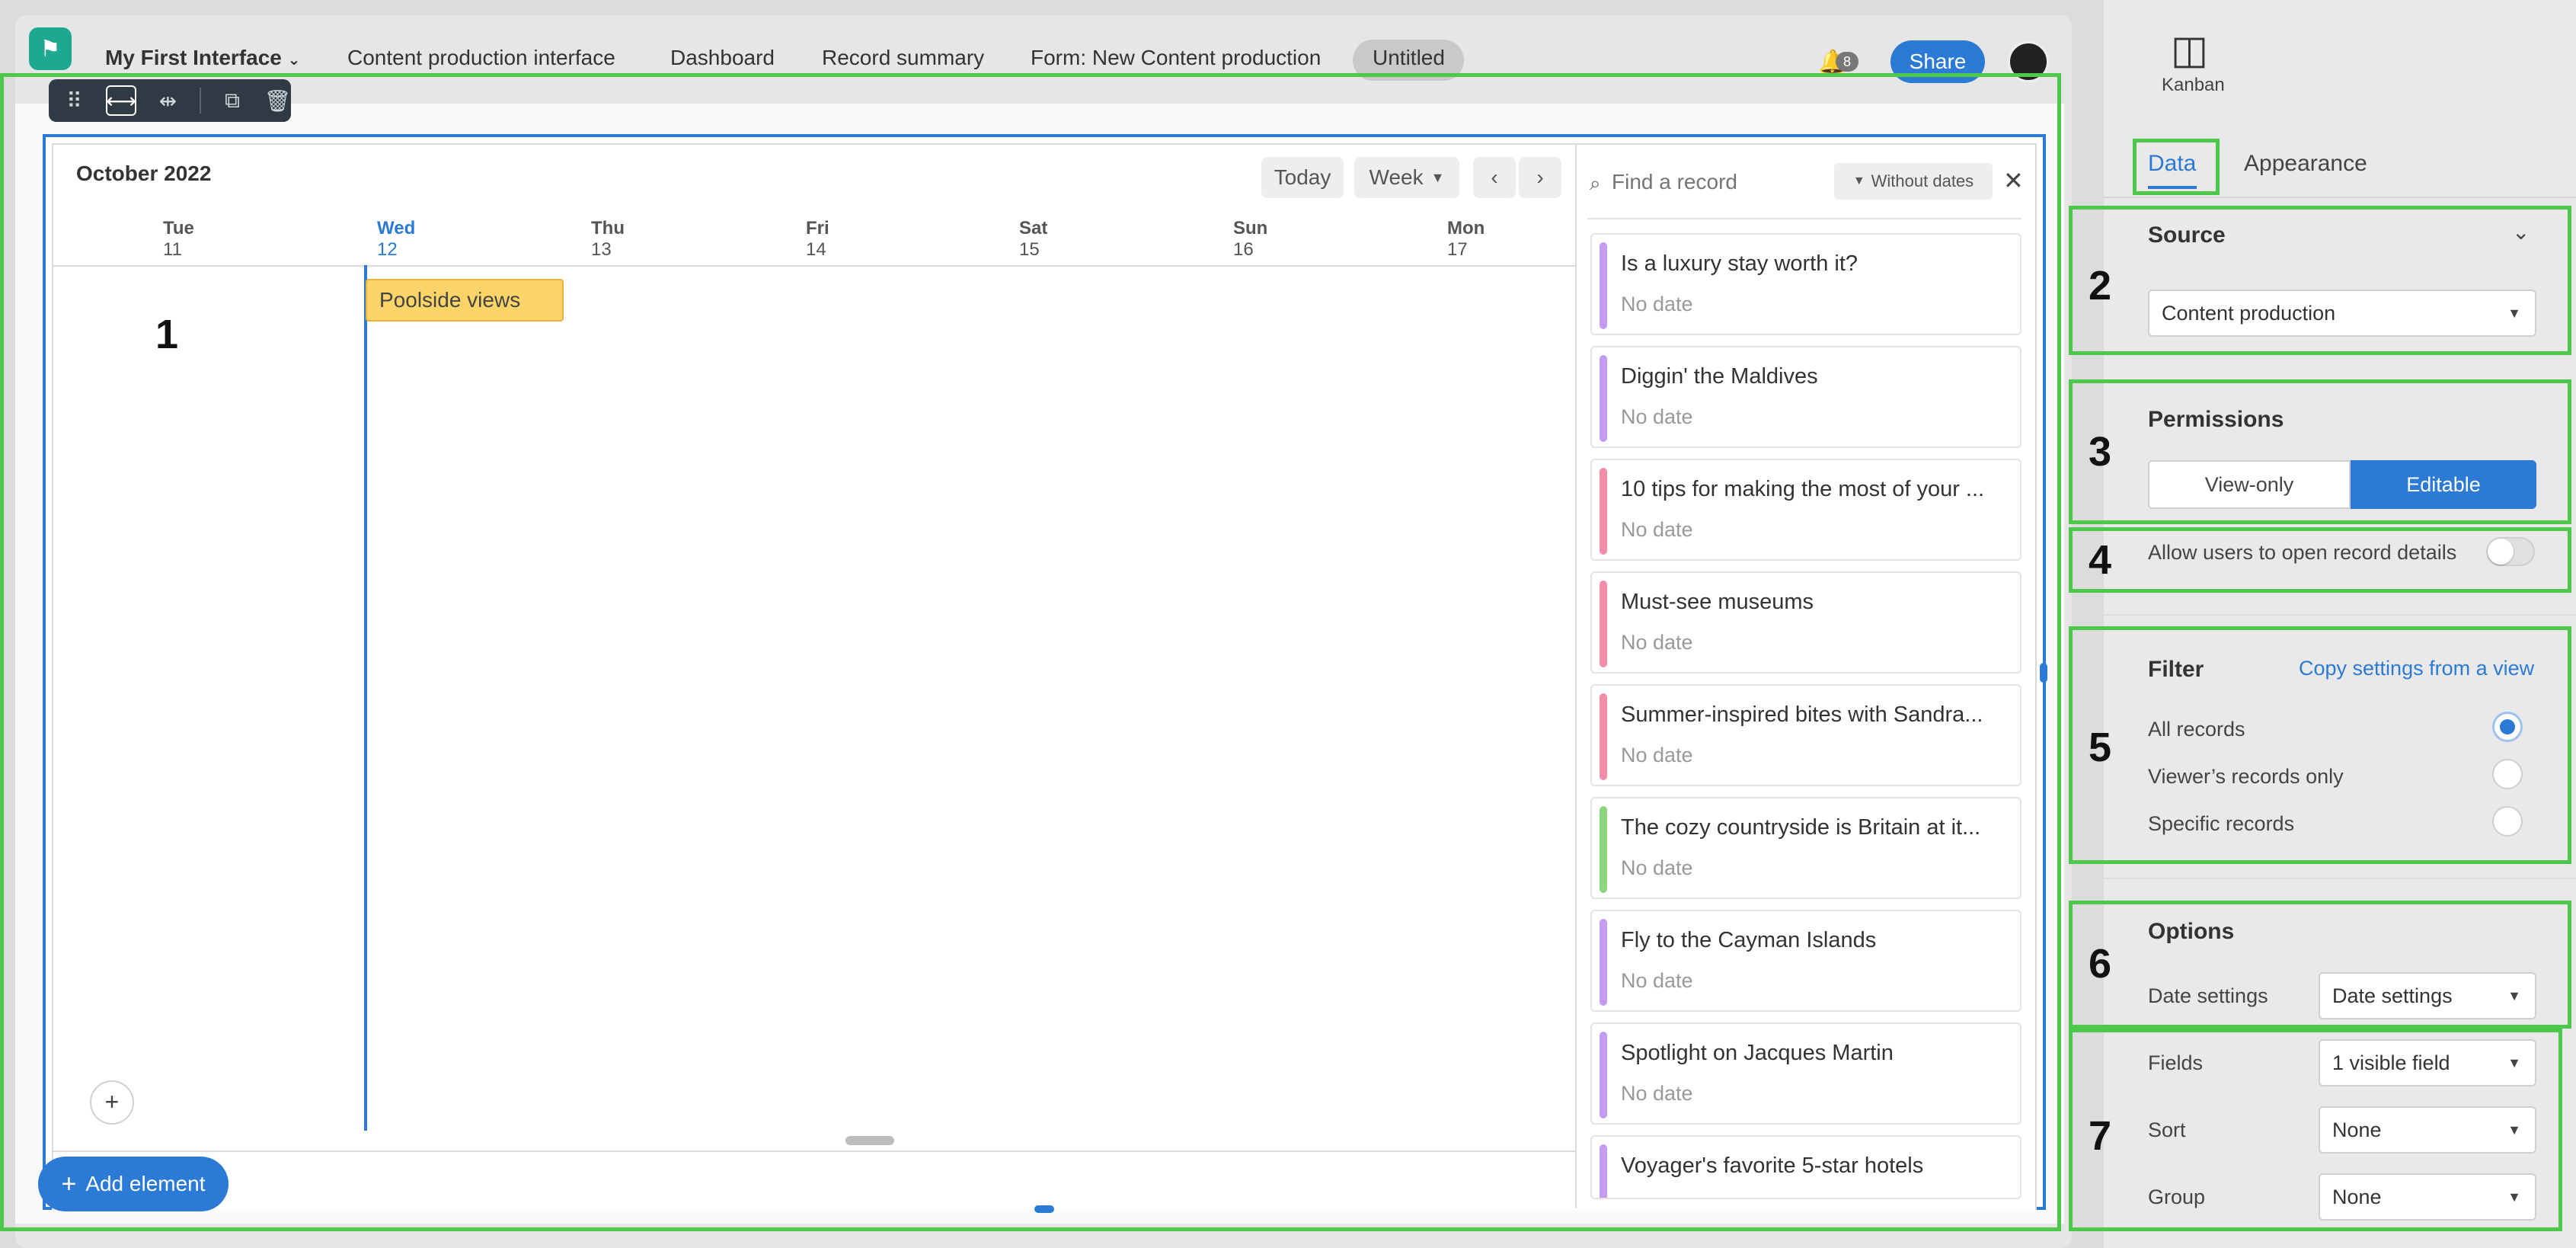 The width and height of the screenshot is (2576, 1248). I want to click on add-element-label: Add element, so click(145, 1183).